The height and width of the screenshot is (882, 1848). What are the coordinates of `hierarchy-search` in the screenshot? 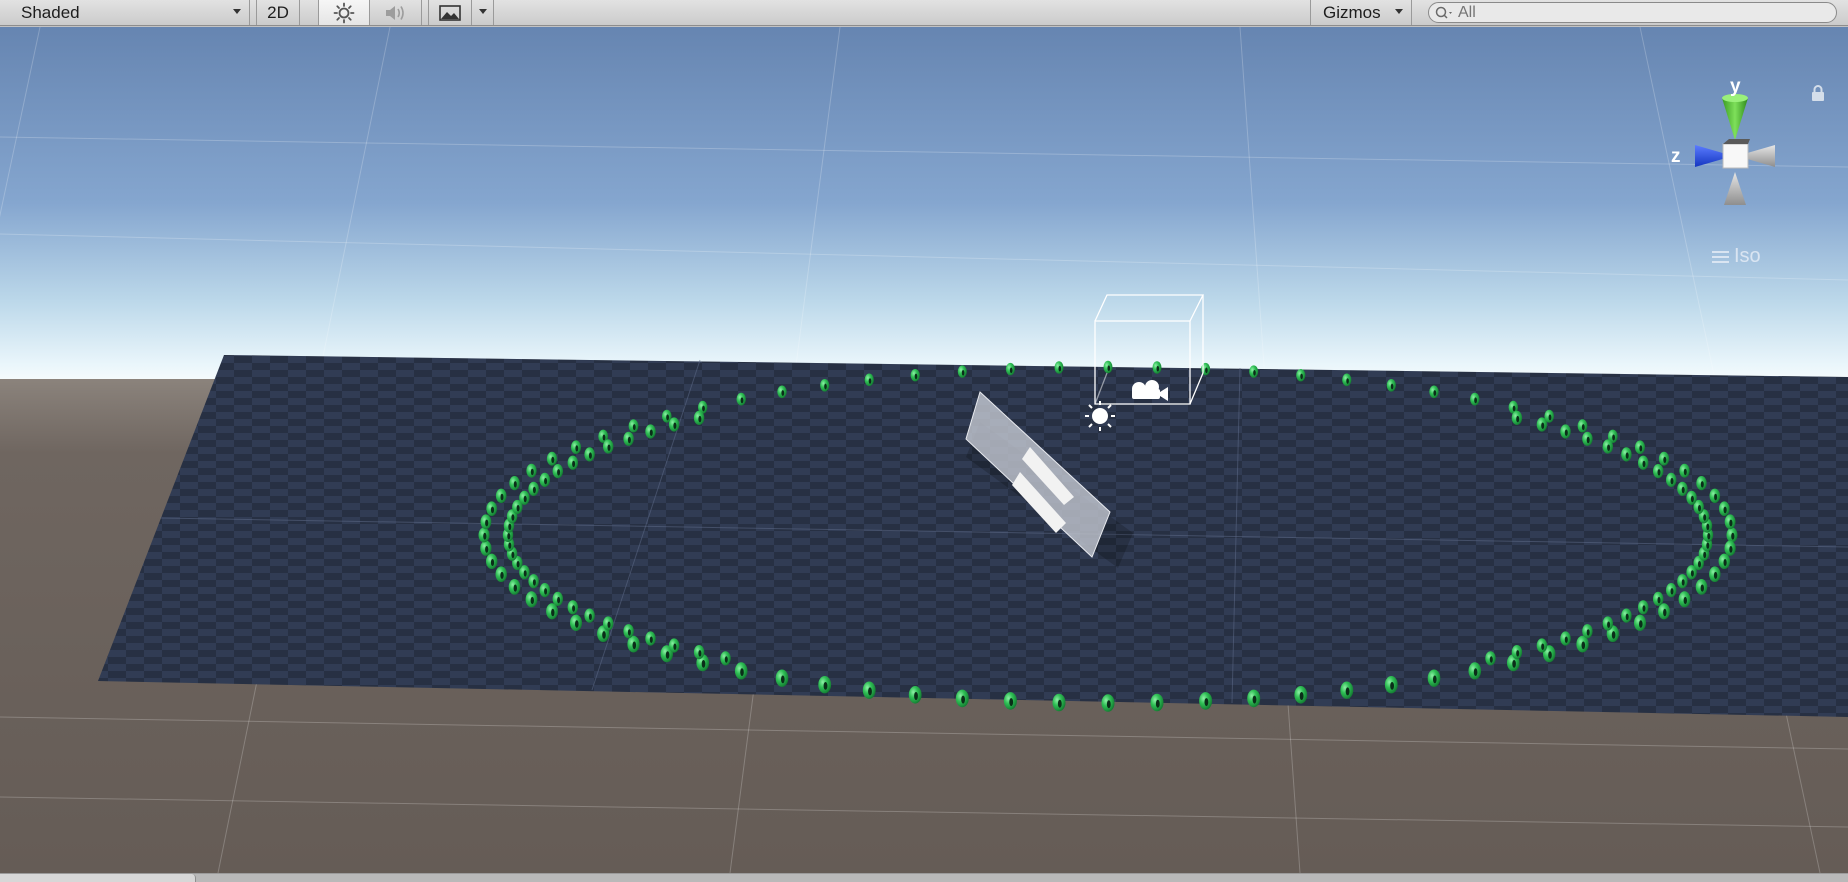 It's located at (1632, 12).